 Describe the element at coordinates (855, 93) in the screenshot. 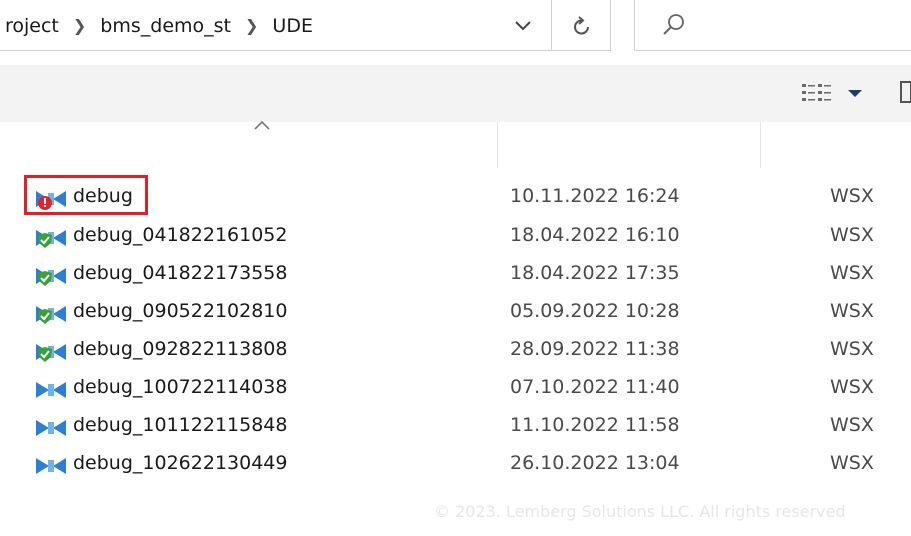

I see `caret-down-icon` at that location.